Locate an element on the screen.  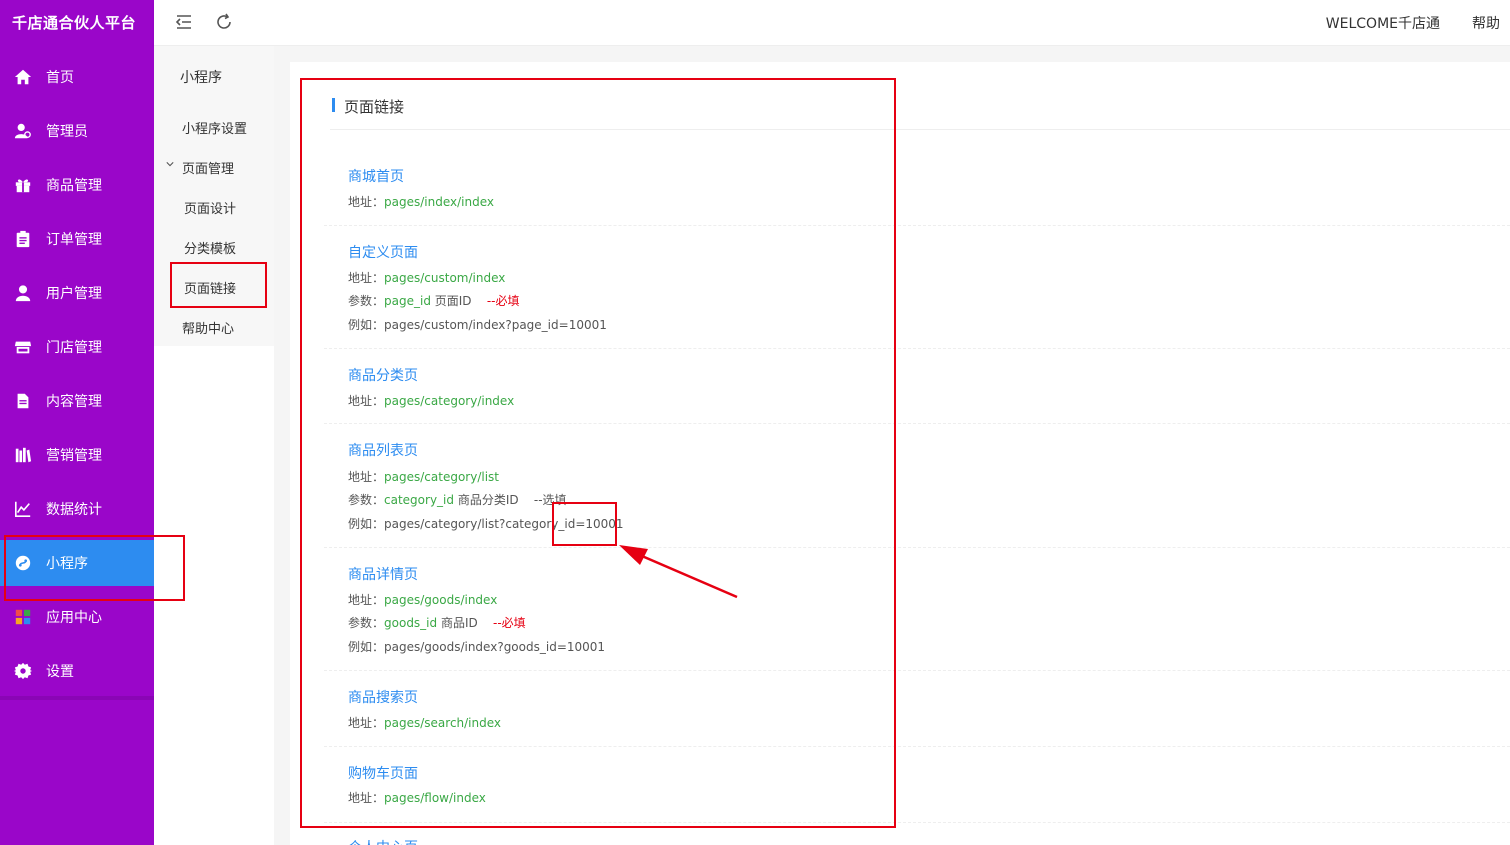
admin-icon is located at coordinates (23, 131).